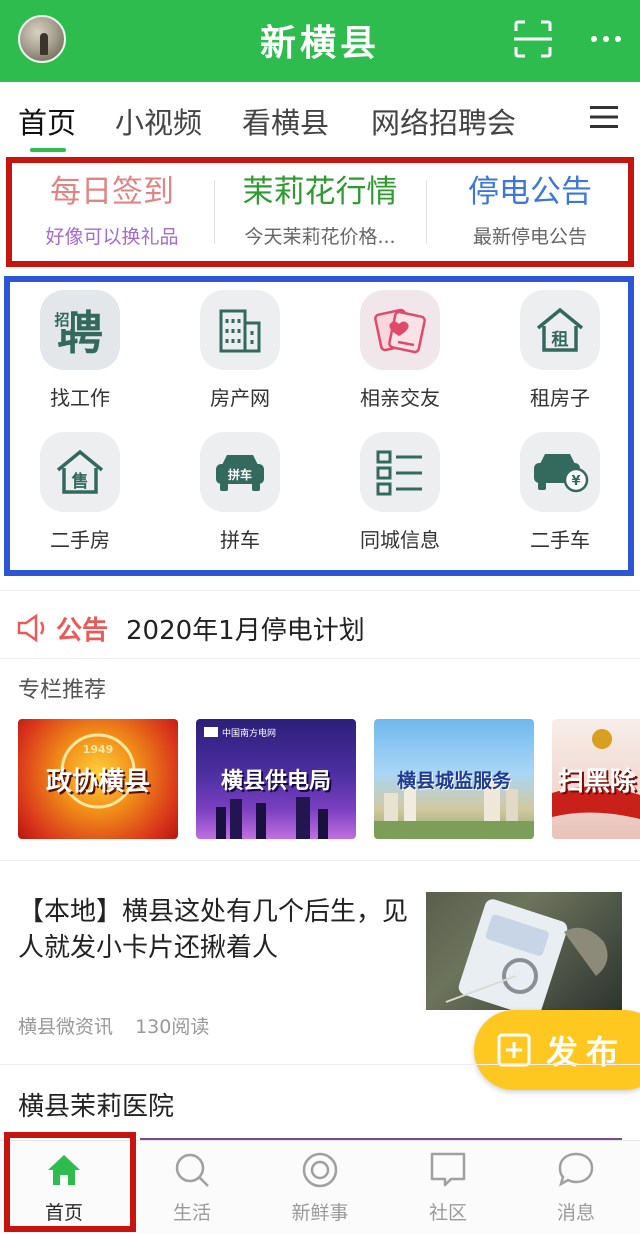 This screenshot has height=1234, width=640. Describe the element at coordinates (245, 630) in the screenshot. I see `announcement-text: 2020年1月停电计划` at that location.